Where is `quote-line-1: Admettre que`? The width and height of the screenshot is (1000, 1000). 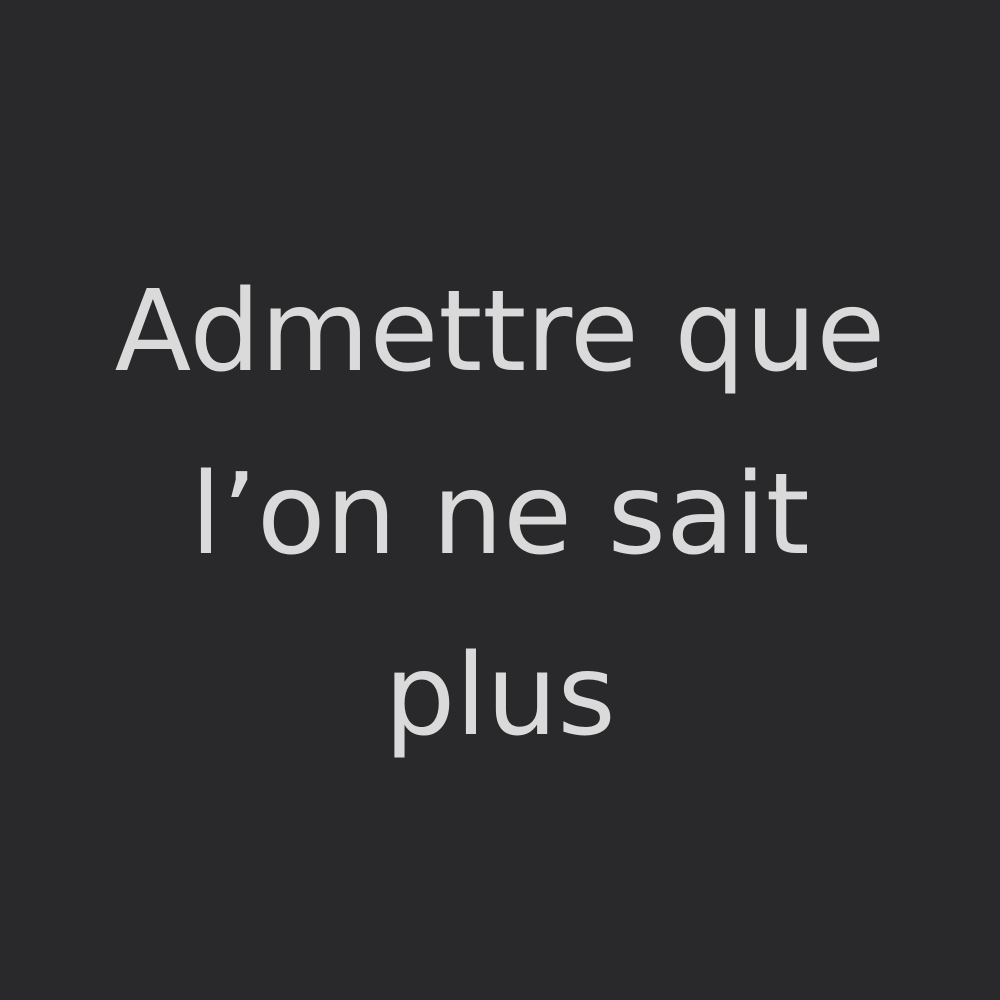 quote-line-1: Admettre que is located at coordinates (500, 332).